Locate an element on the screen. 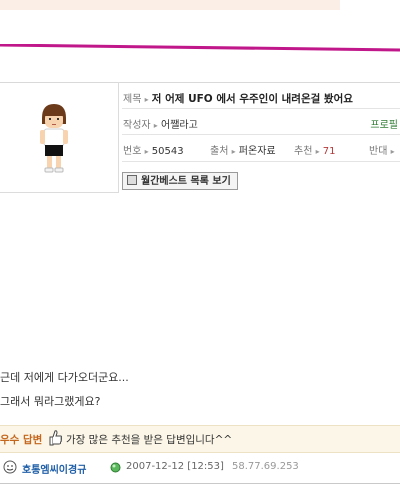  list-icon is located at coordinates (132, 180).